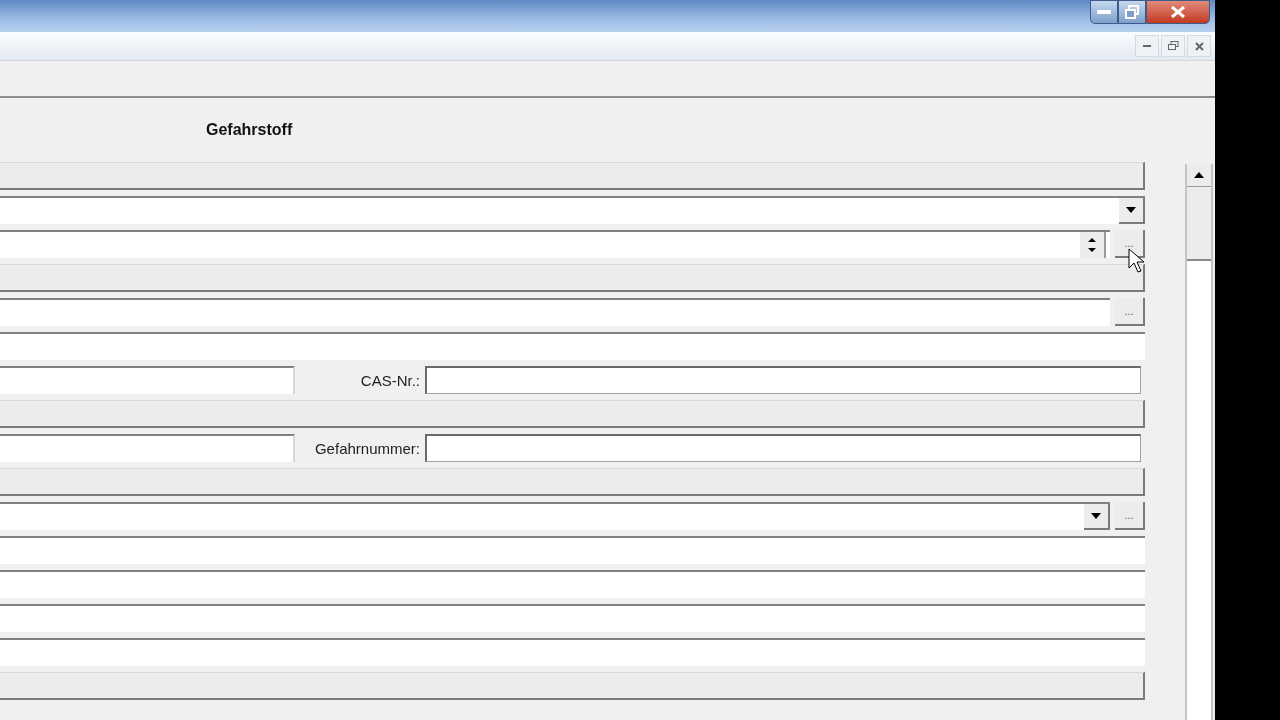 This screenshot has height=720, width=1280. I want to click on minimize-button, so click(1104, 12).